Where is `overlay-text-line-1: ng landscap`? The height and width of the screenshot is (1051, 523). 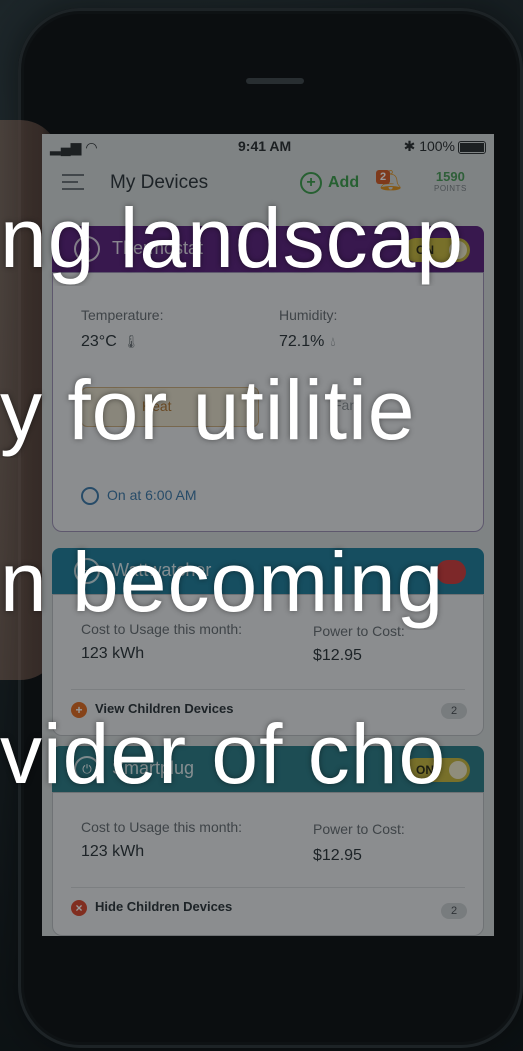 overlay-text-line-1: ng landscap is located at coordinates (232, 238).